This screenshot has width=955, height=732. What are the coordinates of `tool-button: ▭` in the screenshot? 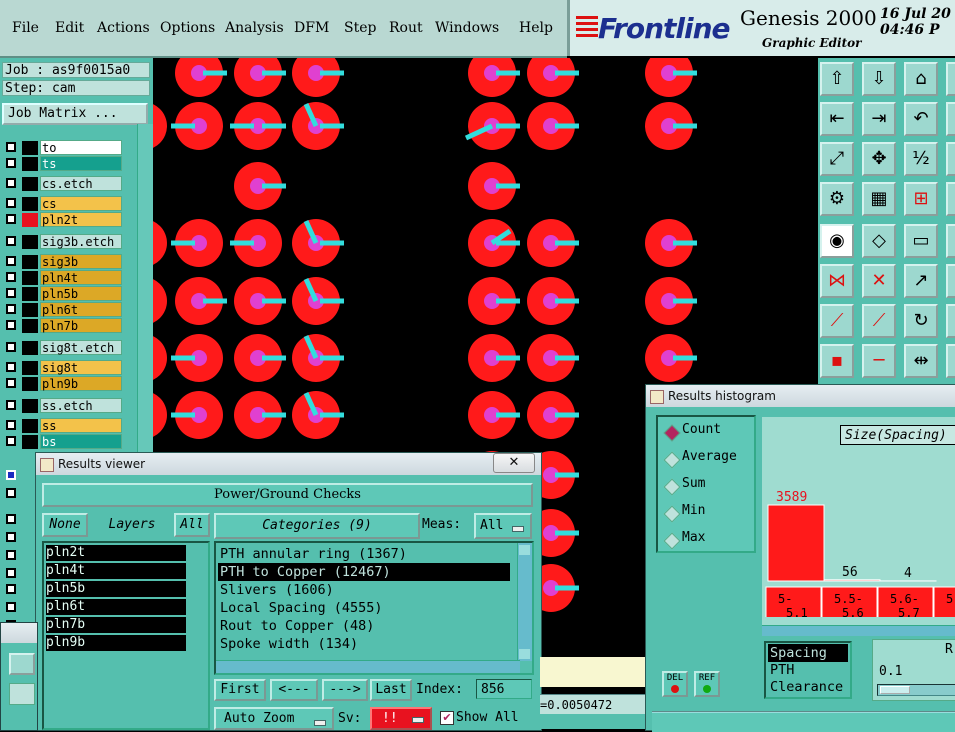 It's located at (921, 241).